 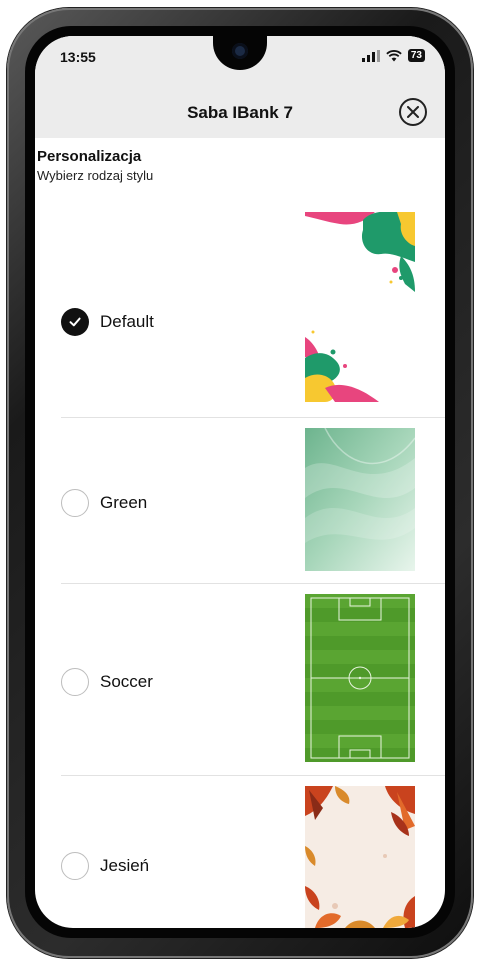 I want to click on section-title: Personalizacja, so click(x=89, y=156).